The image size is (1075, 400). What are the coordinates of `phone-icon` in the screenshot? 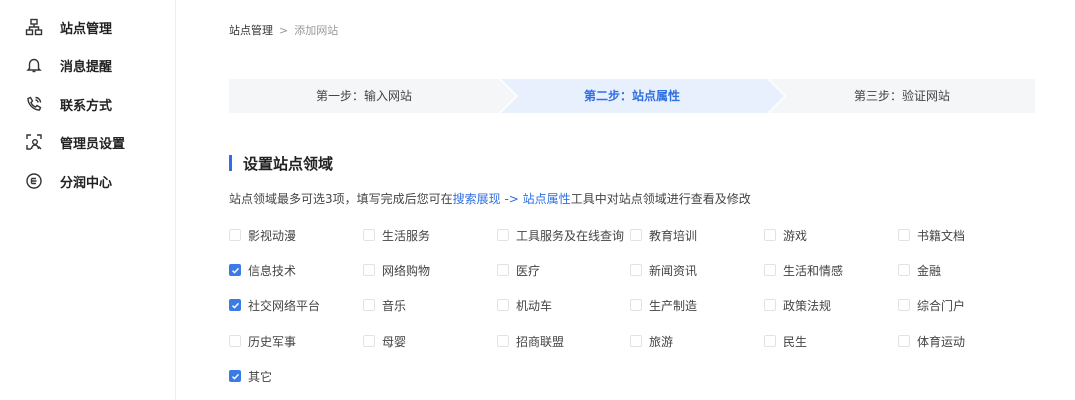 It's located at (34, 104).